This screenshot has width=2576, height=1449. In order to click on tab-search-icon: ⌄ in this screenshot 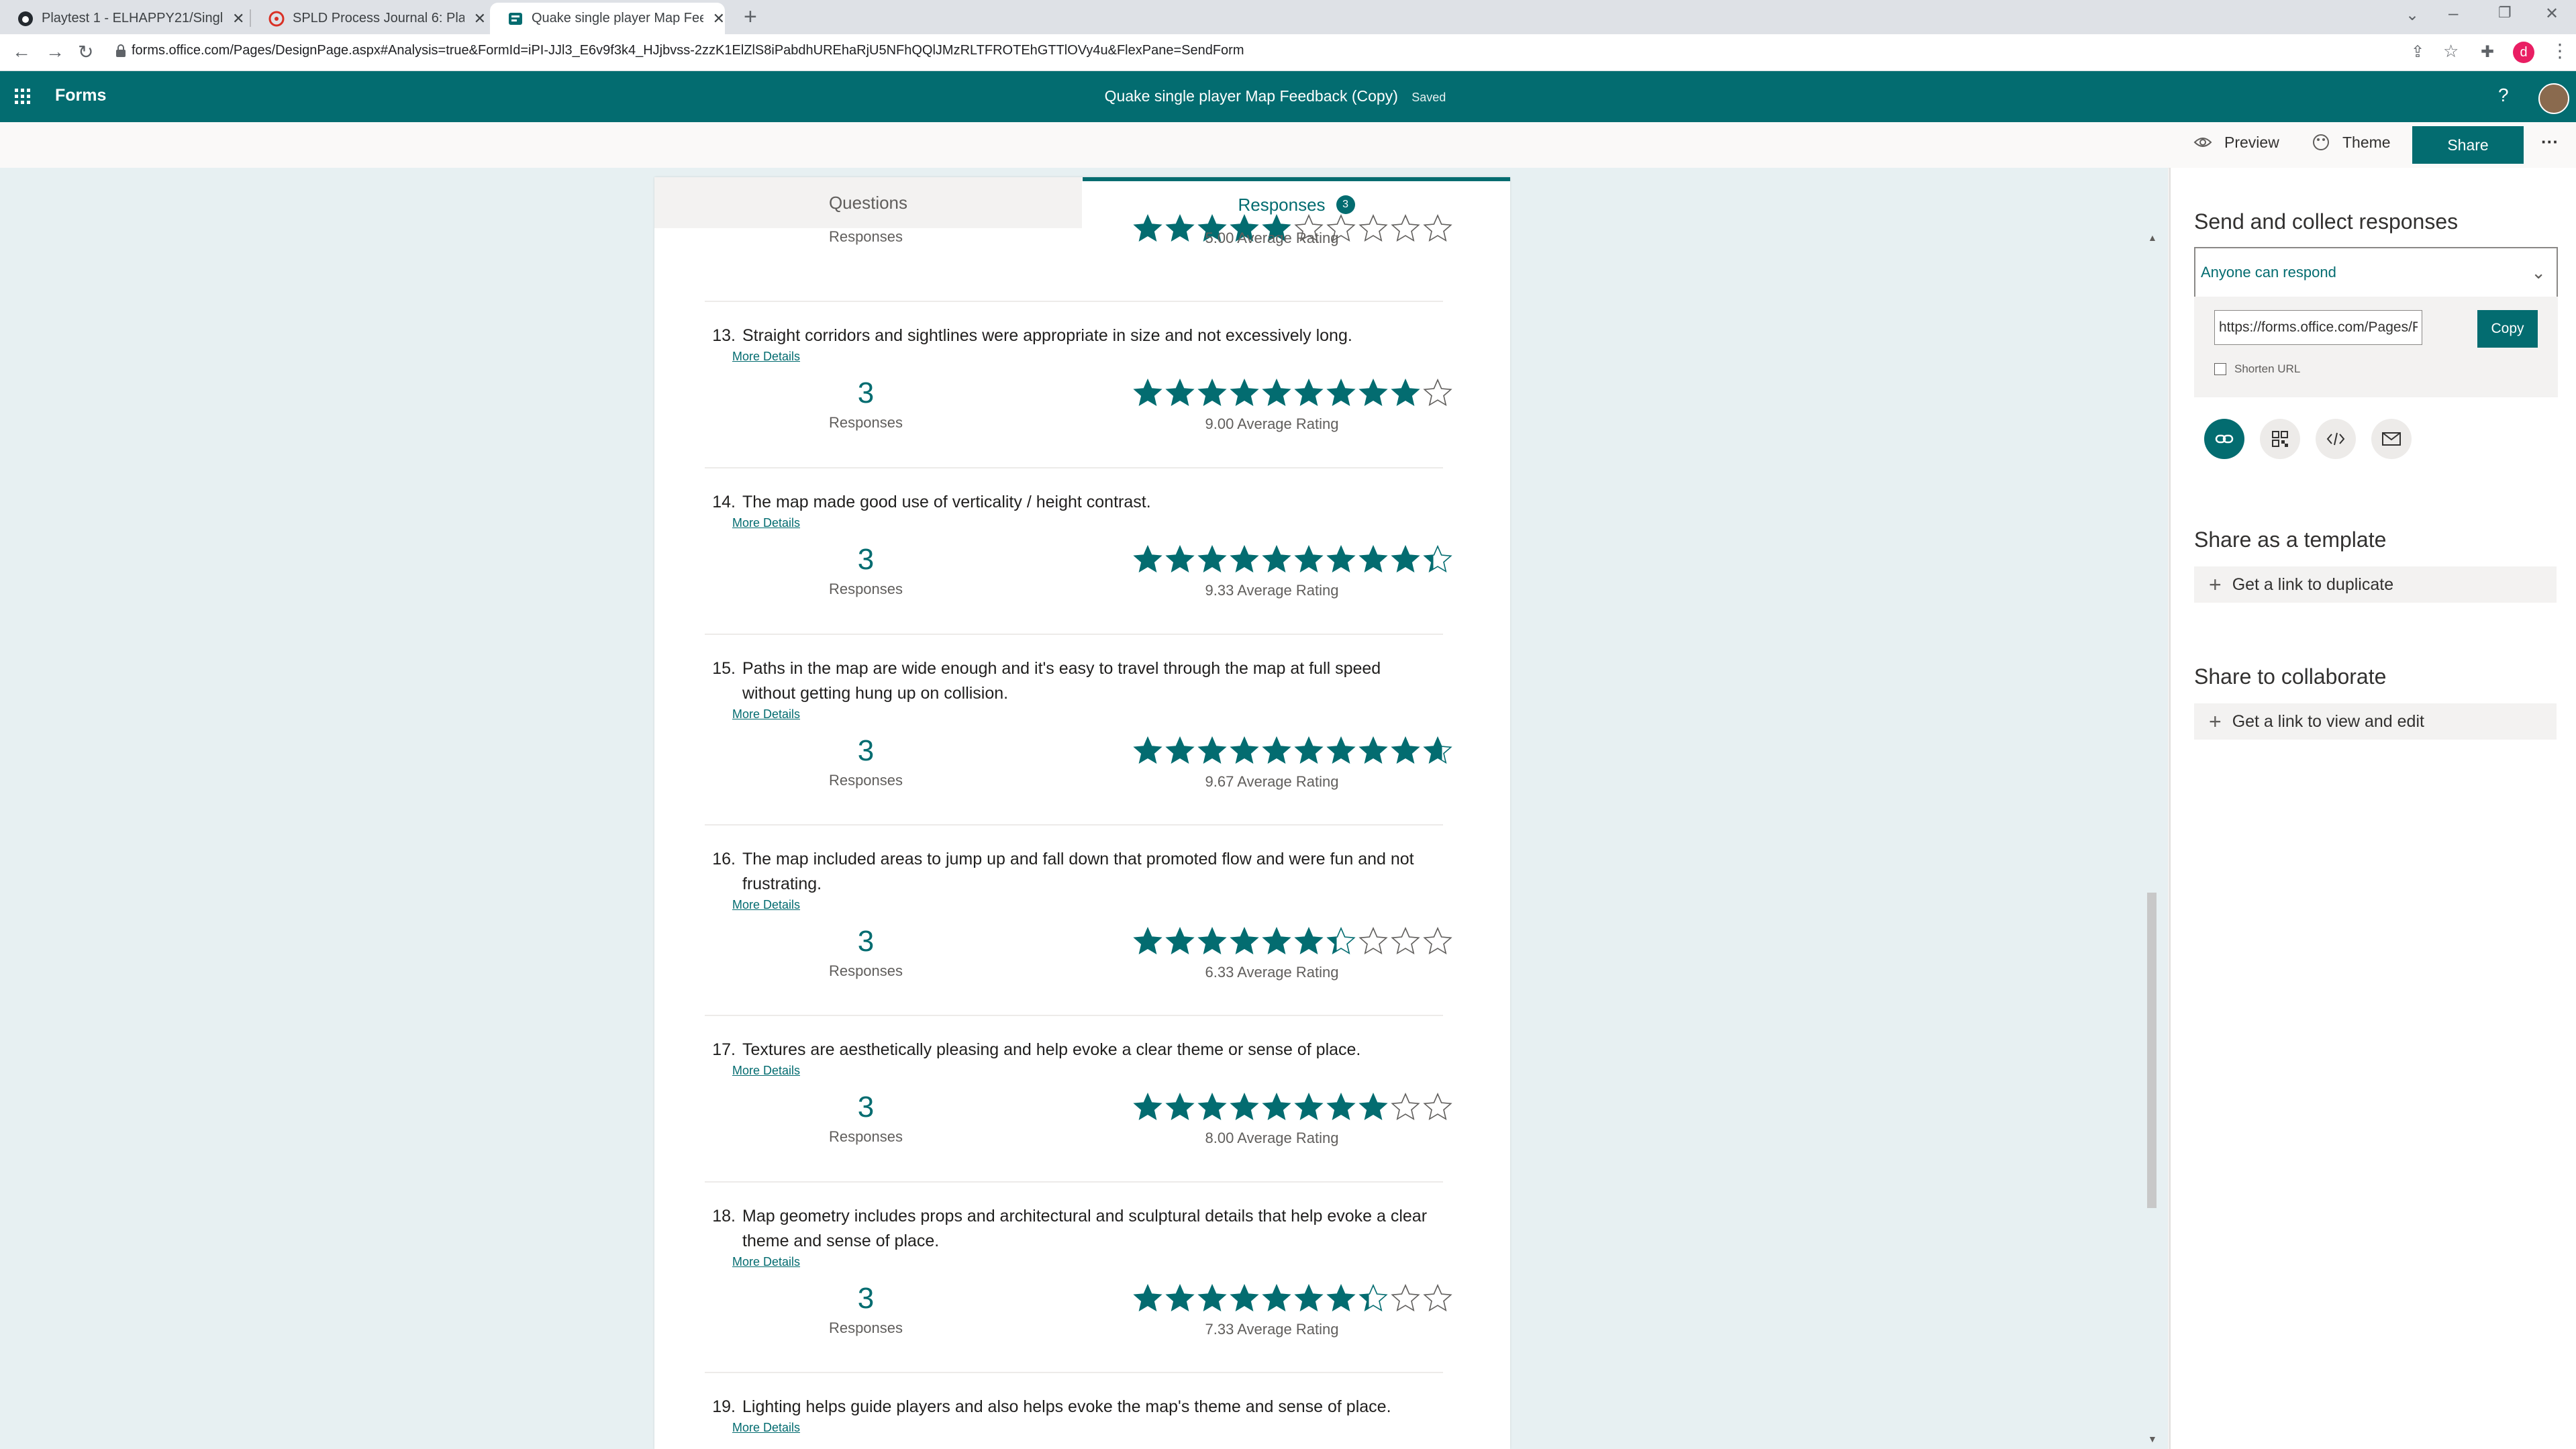, I will do `click(2412, 15)`.